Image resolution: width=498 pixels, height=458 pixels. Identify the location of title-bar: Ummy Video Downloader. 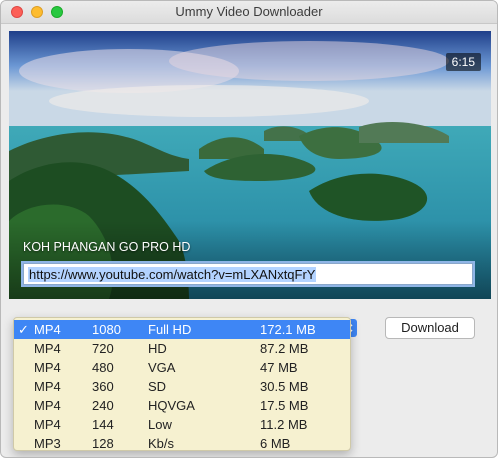
(249, 12).